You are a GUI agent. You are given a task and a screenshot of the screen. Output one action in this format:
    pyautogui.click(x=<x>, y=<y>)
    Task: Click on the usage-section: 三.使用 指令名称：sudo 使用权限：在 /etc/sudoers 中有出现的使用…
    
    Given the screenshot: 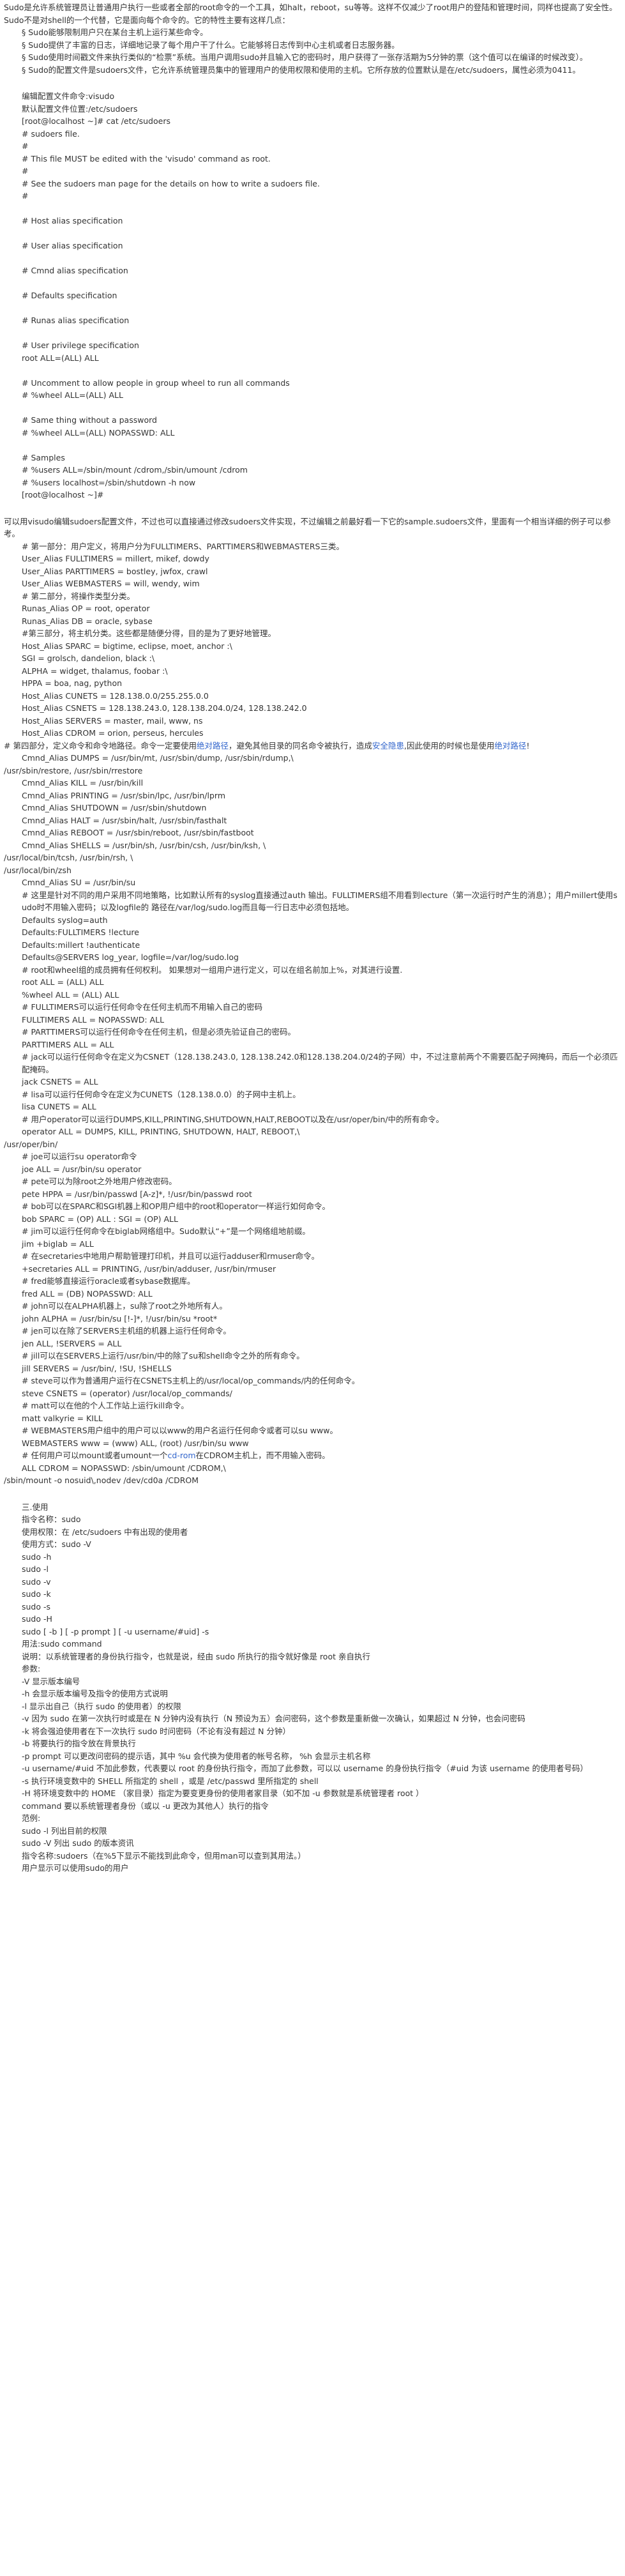 What is the action you would take?
    pyautogui.click(x=312, y=1688)
    